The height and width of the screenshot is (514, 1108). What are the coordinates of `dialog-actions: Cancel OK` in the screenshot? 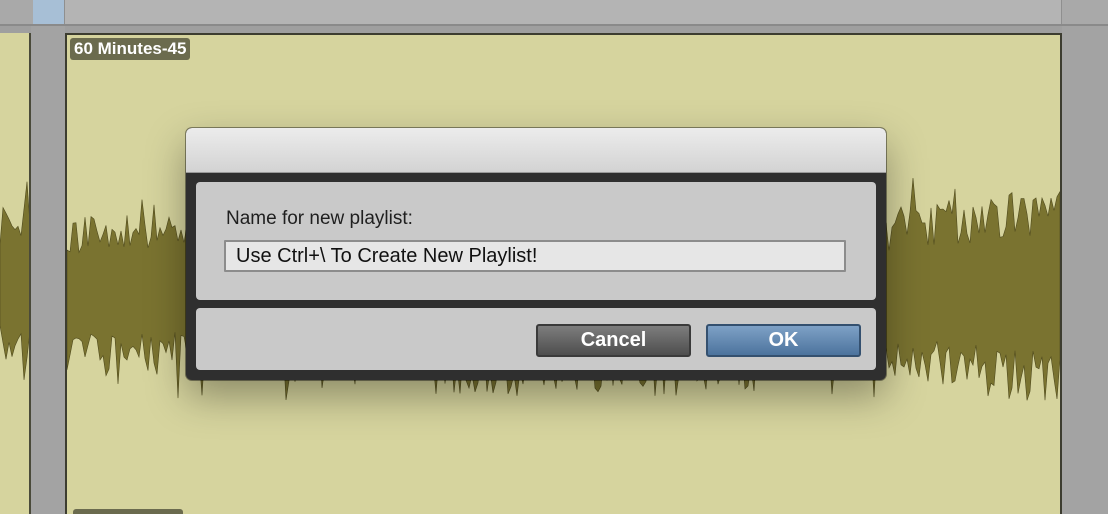 It's located at (536, 339).